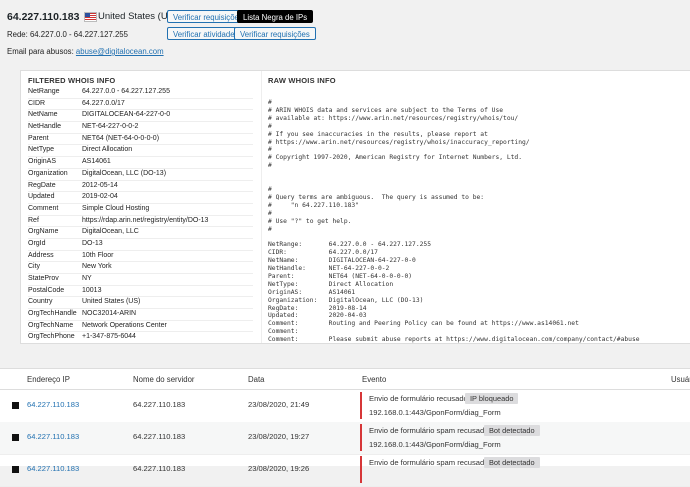 This screenshot has width=690, height=487. What do you see at coordinates (87, 278) in the screenshot?
I see `whois-value: NY` at bounding box center [87, 278].